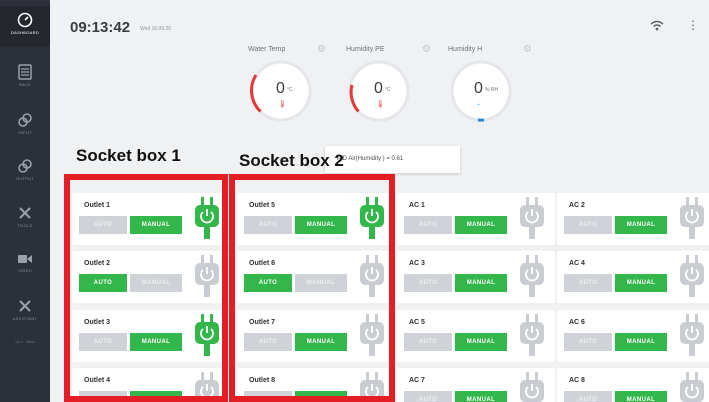 Image resolution: width=709 pixels, height=402 pixels. What do you see at coordinates (25, 120) in the screenshot?
I see `input-link-icon` at bounding box center [25, 120].